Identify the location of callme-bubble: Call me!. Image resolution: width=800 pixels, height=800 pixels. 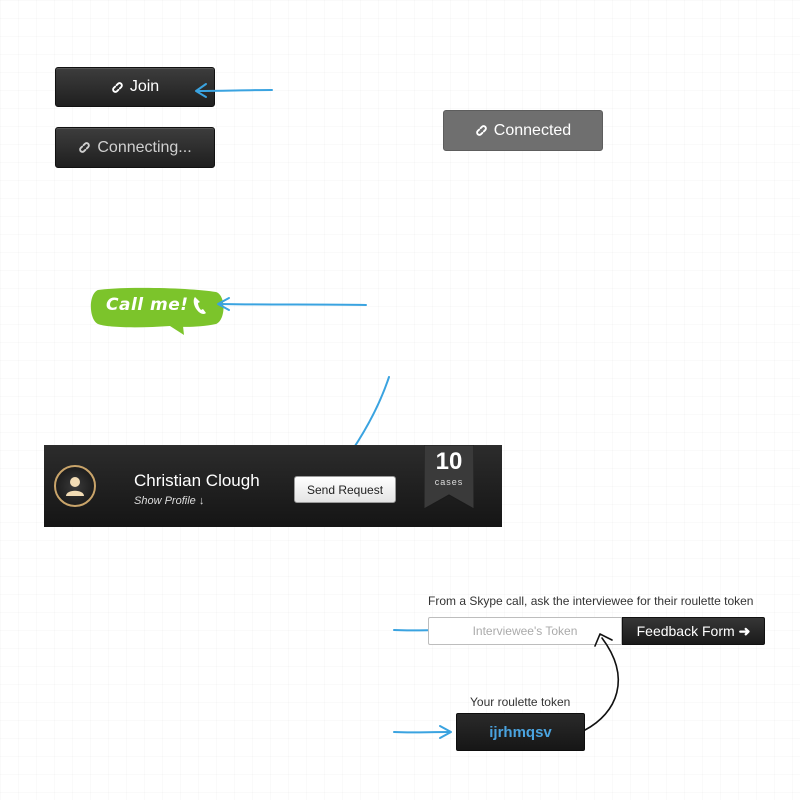
(158, 312).